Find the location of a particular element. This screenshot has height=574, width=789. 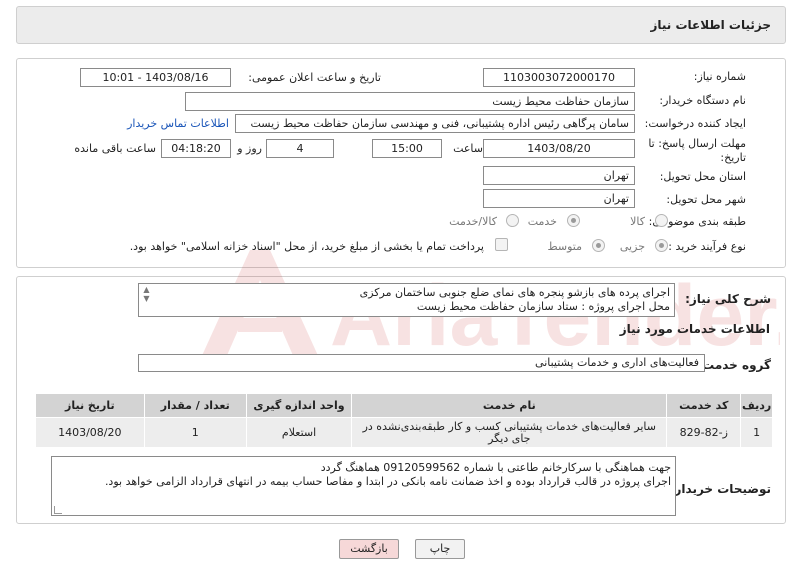

deadline-label-date: تاریخ: is located at coordinates (733, 157).